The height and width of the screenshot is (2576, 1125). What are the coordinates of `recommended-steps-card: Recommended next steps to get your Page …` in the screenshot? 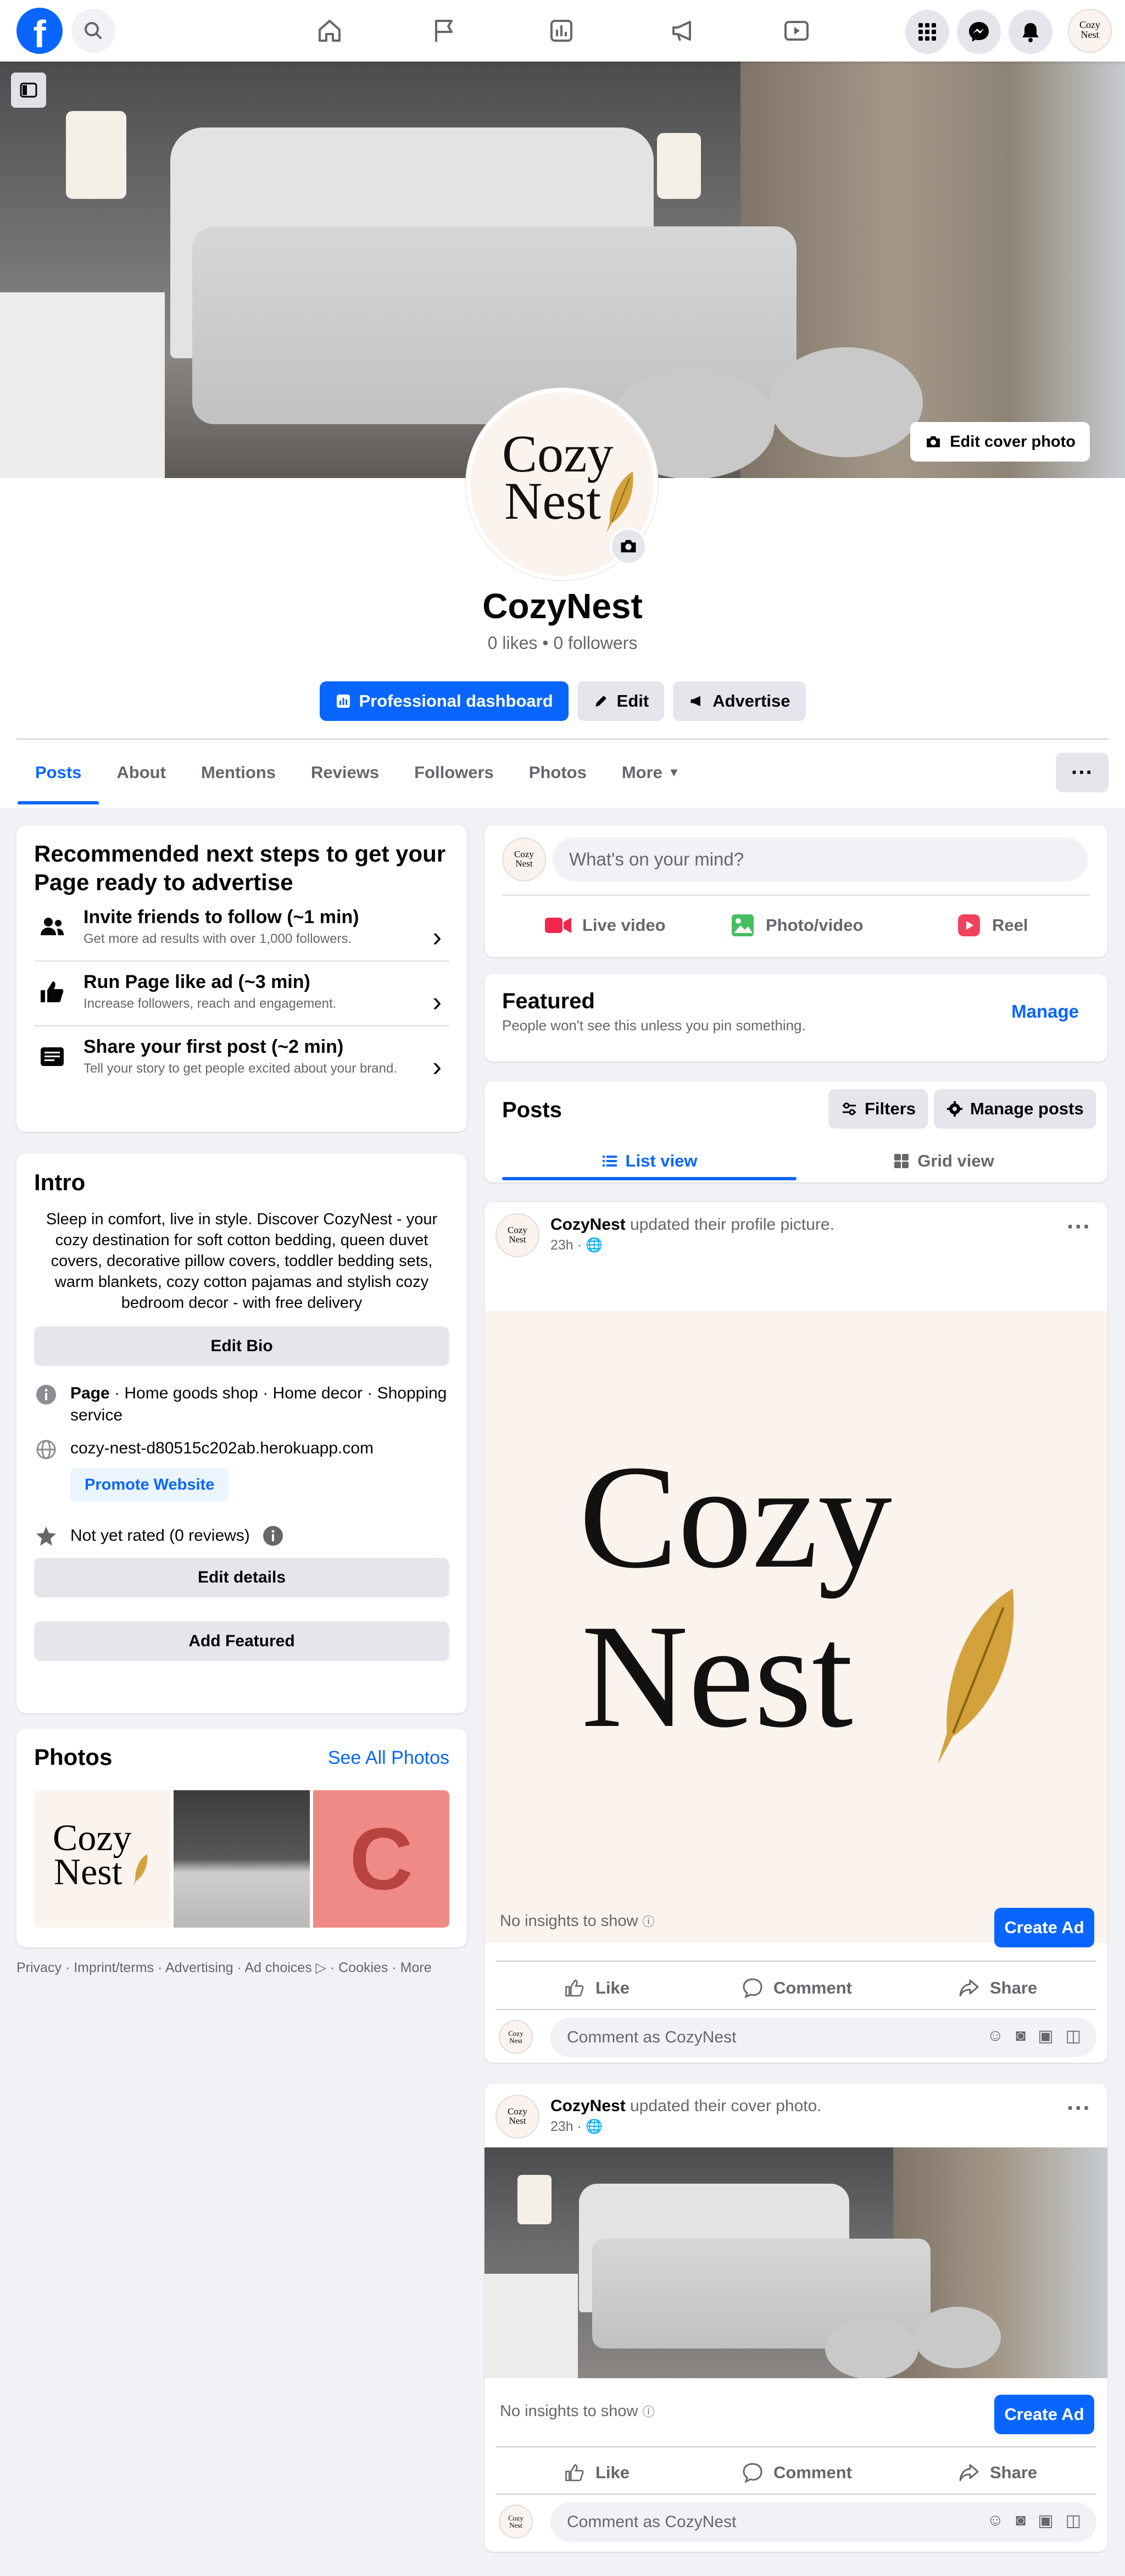 It's located at (241, 978).